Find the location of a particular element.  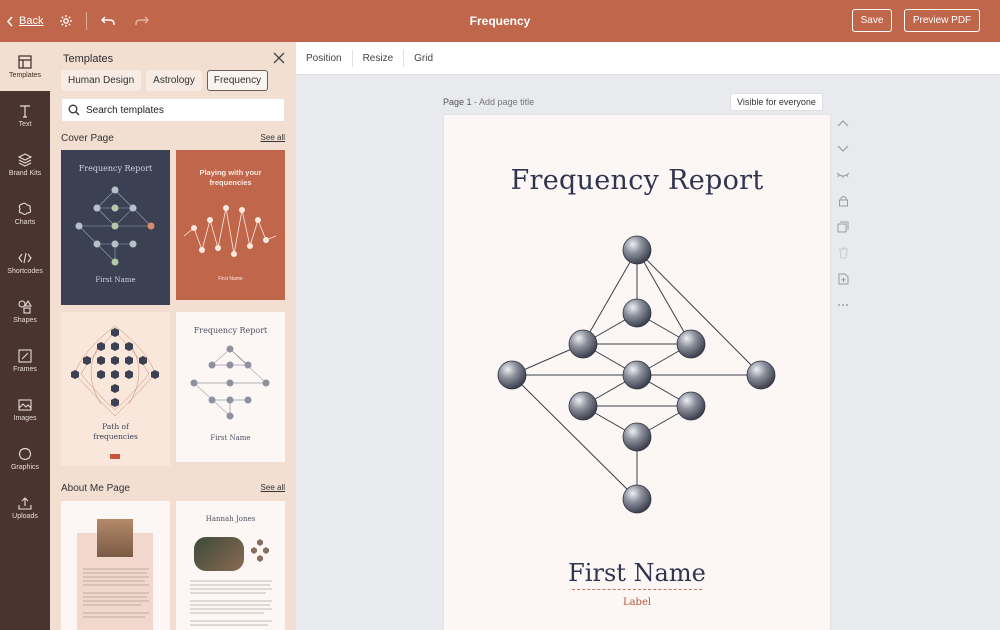

add-page-icon is located at coordinates (843, 279).